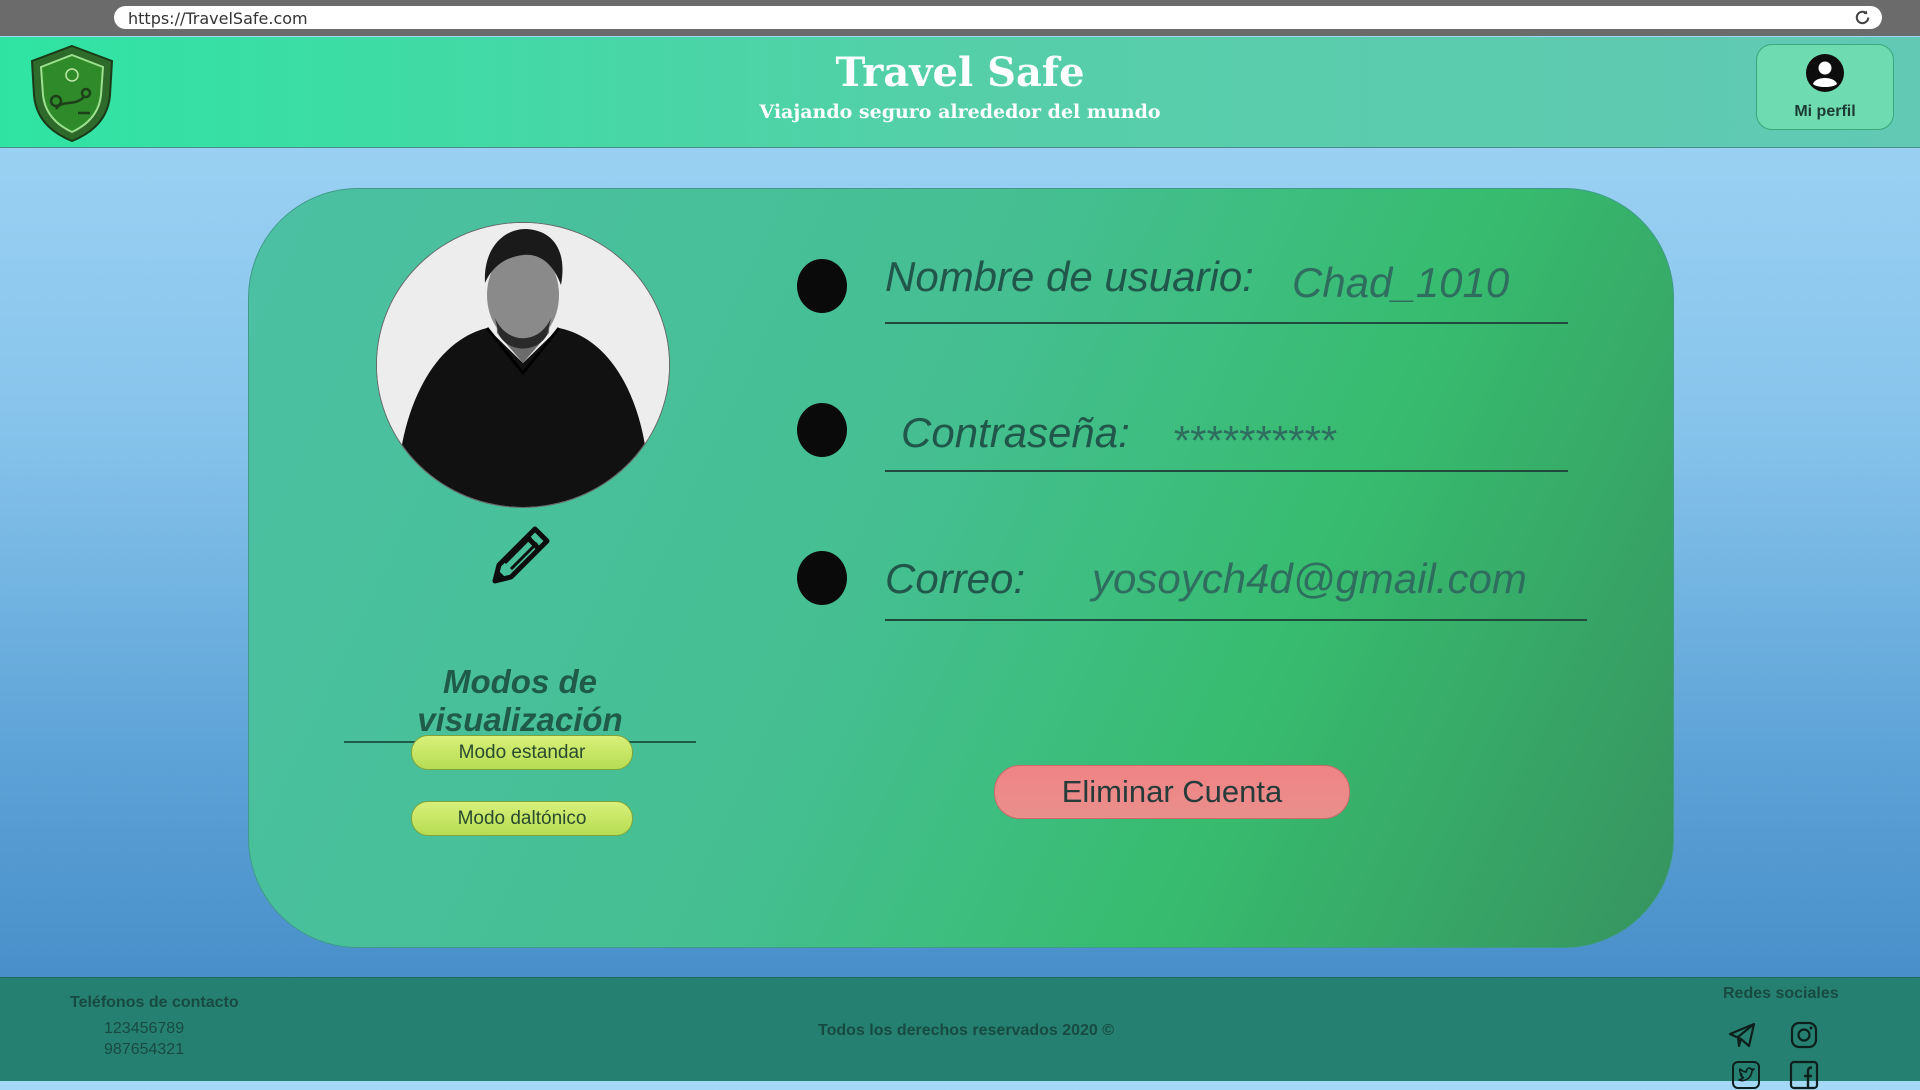  I want to click on pencil-edit-icon, so click(521, 555).